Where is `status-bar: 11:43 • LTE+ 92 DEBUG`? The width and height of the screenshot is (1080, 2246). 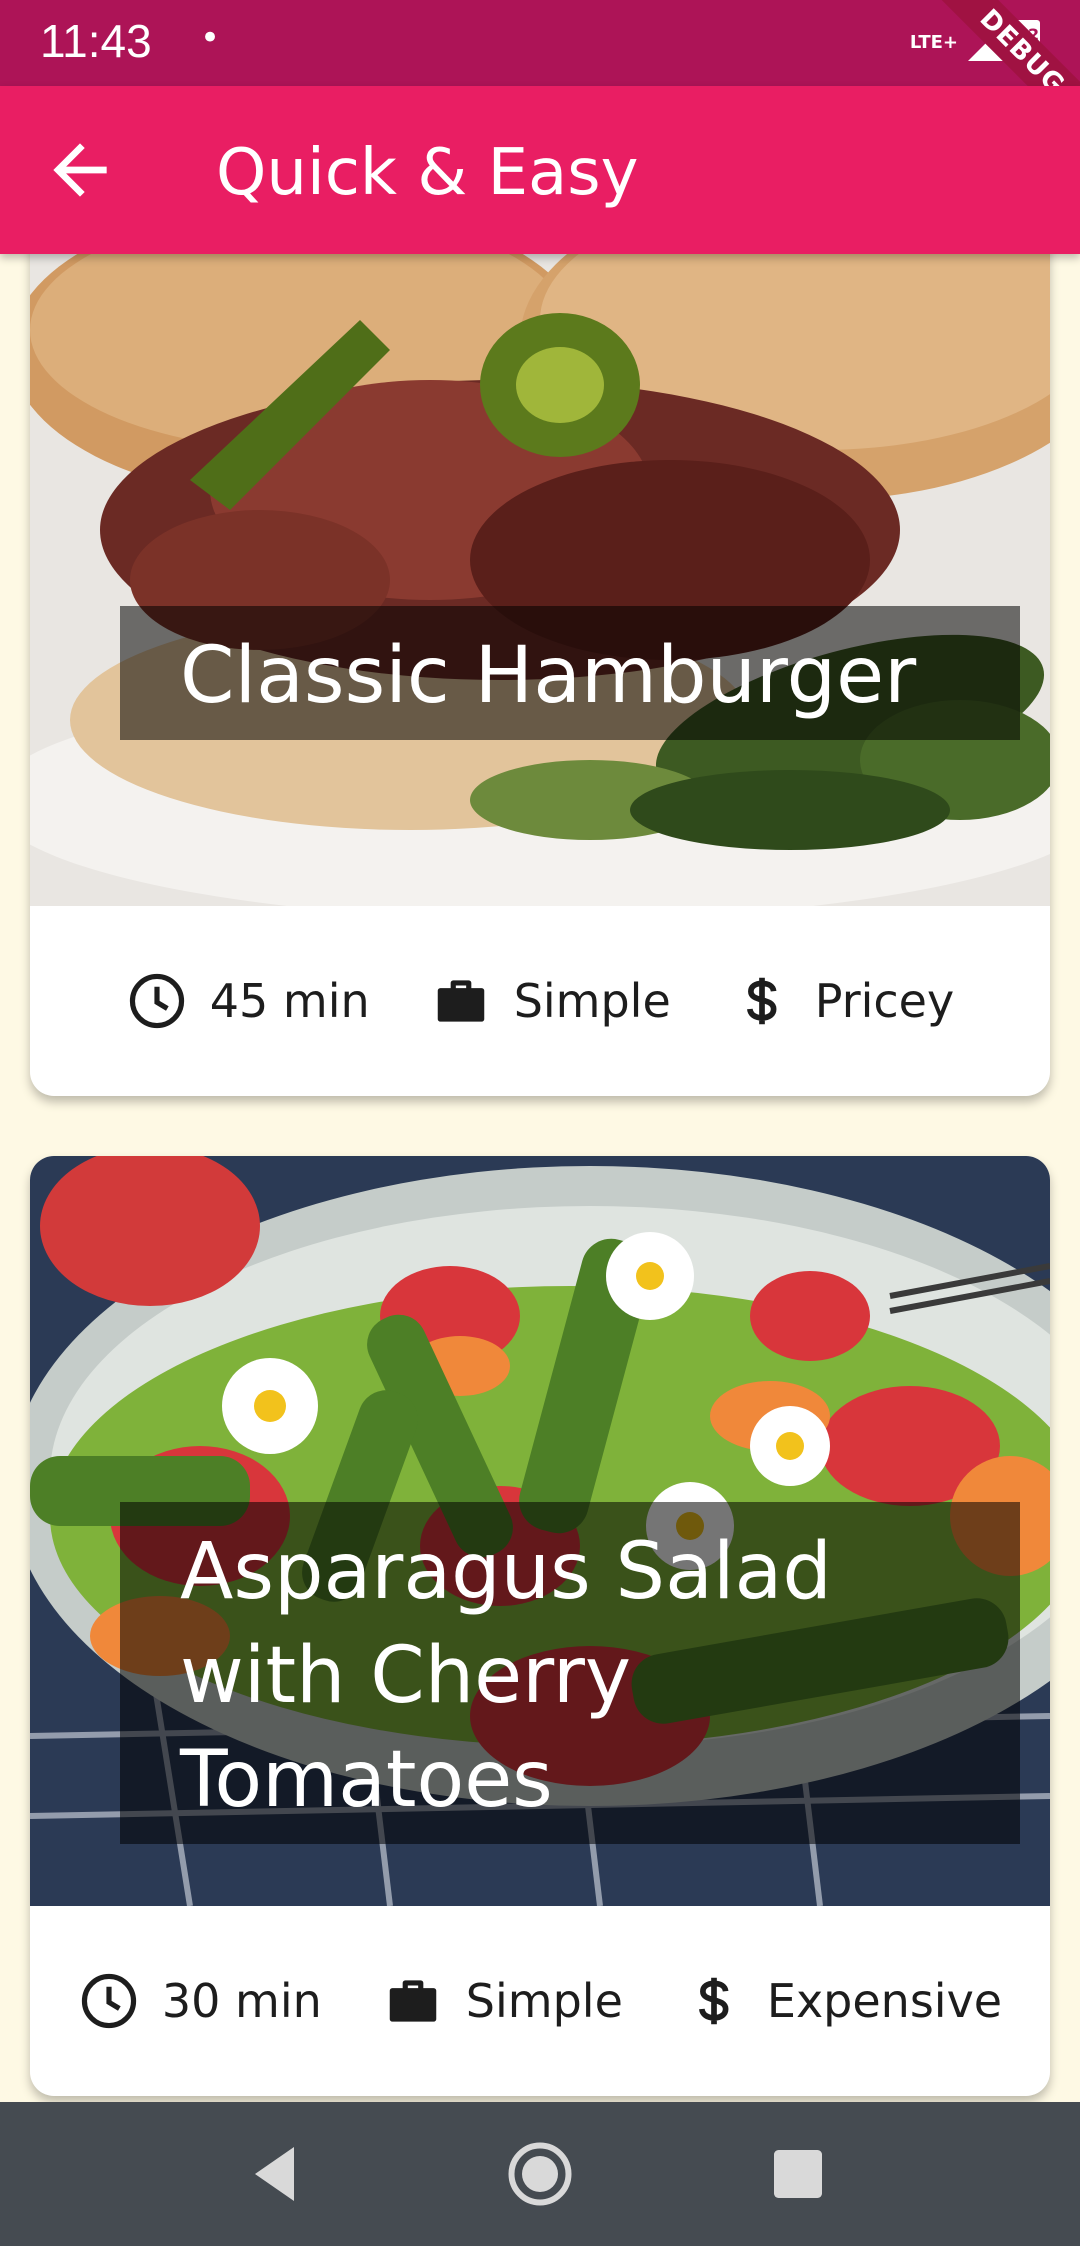 status-bar: 11:43 • LTE+ 92 DEBUG is located at coordinates (540, 75).